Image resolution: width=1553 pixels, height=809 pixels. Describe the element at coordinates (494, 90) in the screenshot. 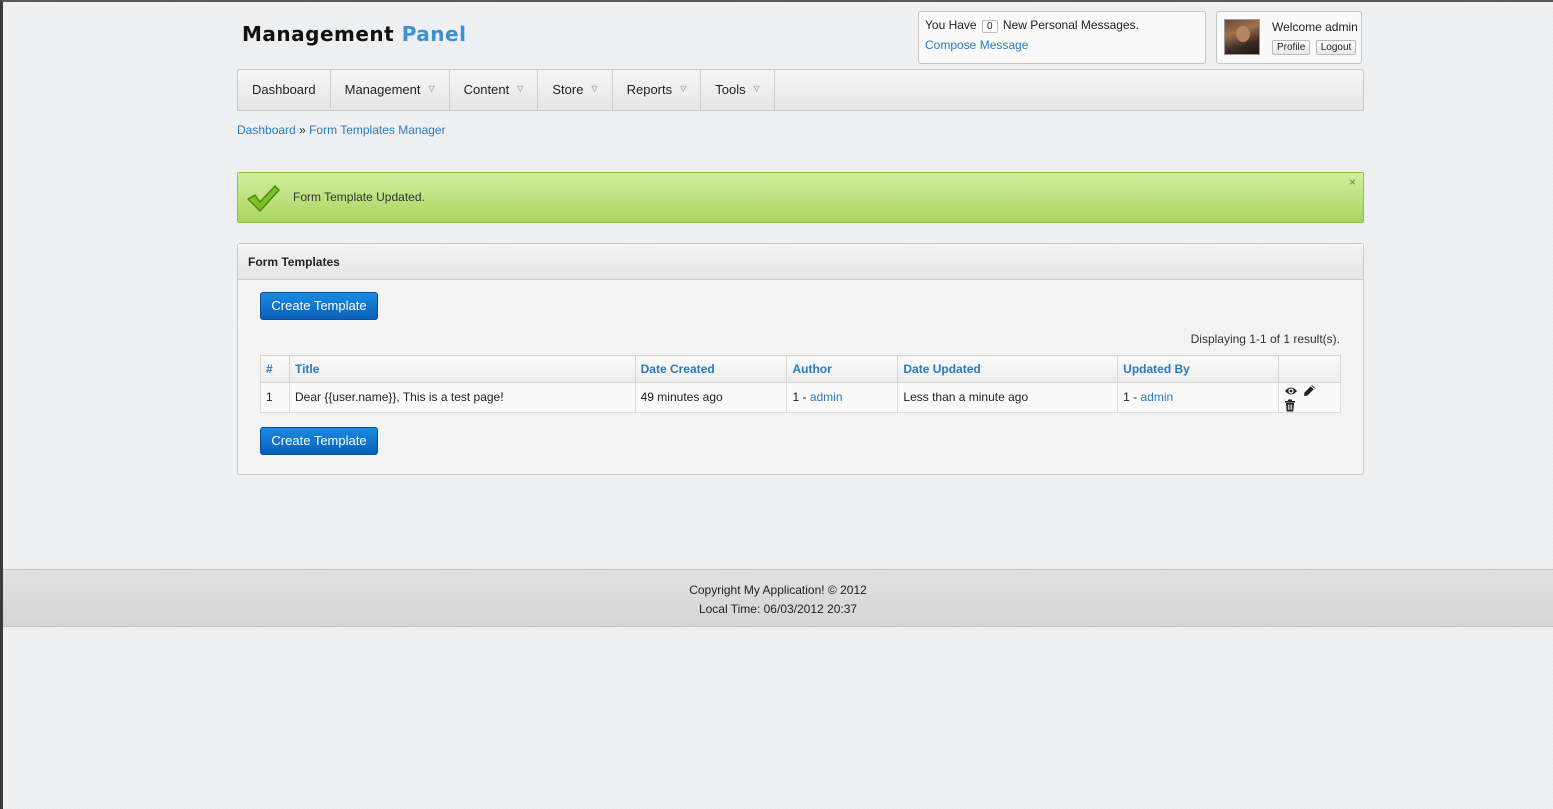

I see `nav-item-content: Content ▽` at that location.